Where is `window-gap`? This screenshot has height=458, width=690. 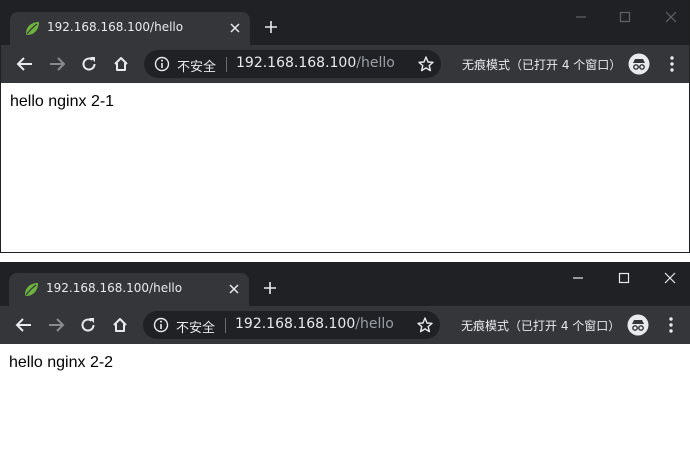
window-gap is located at coordinates (345, 257).